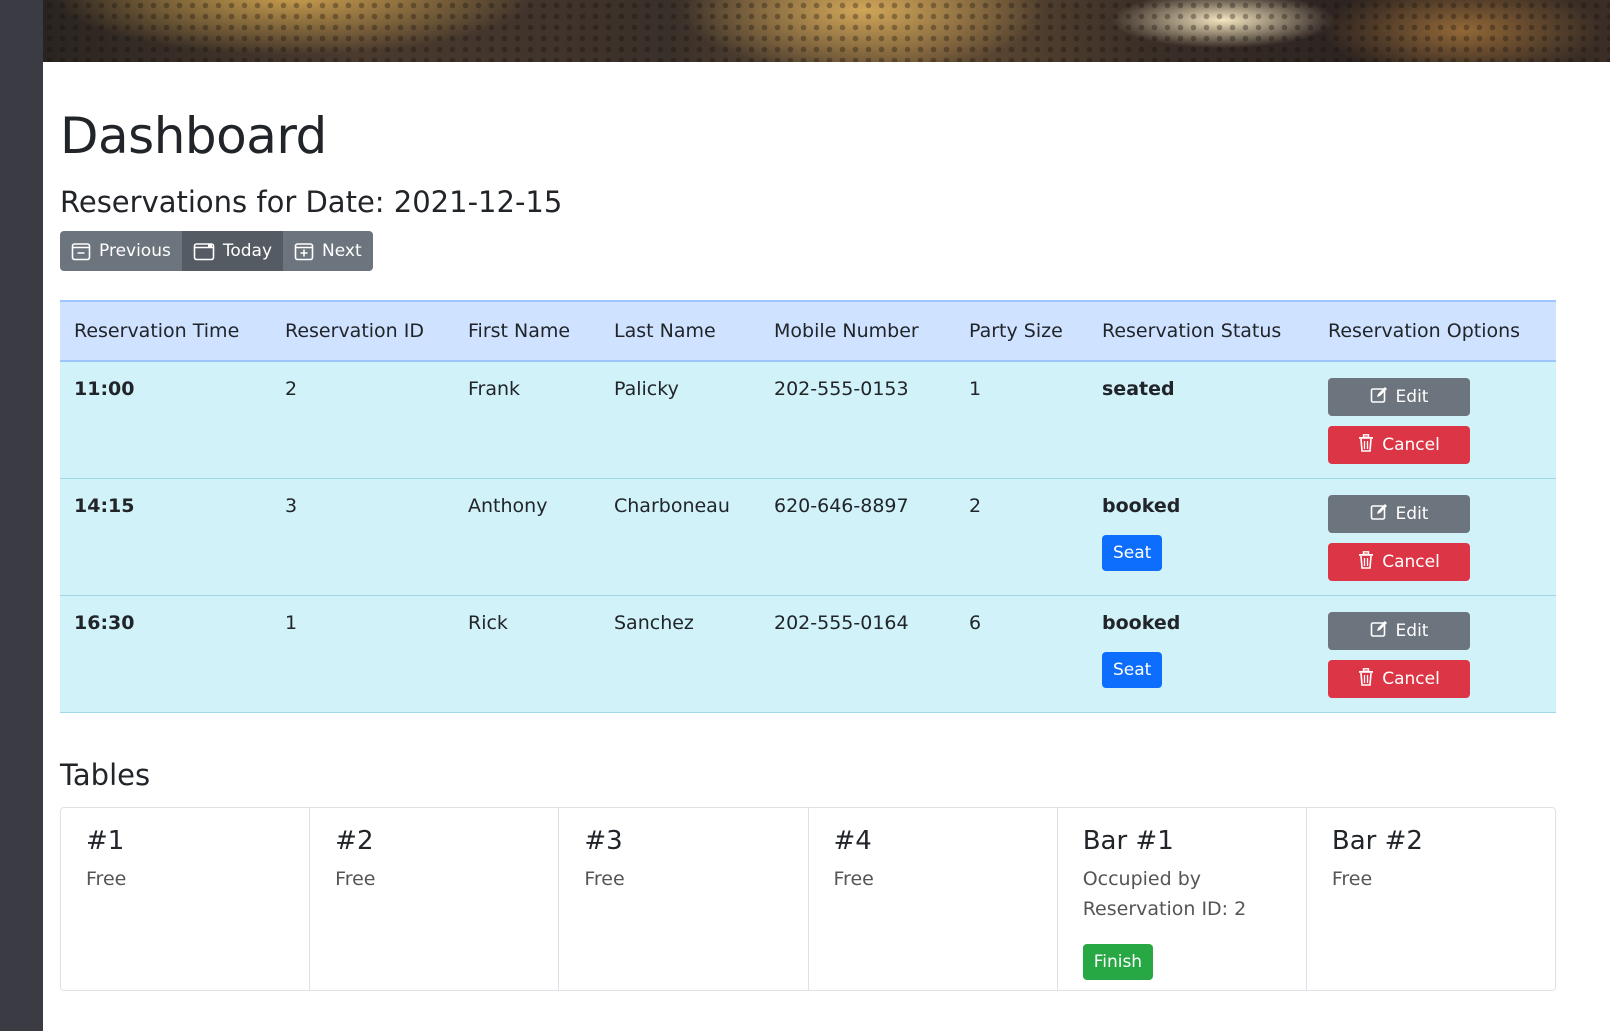 This screenshot has height=1031, width=1610. Describe the element at coordinates (1201, 331) in the screenshot. I see `column-header: Reservation Status` at that location.